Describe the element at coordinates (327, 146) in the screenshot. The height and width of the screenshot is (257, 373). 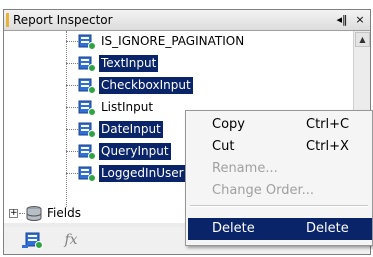
I see `menu-item-shortcut: Ctrl+X` at that location.